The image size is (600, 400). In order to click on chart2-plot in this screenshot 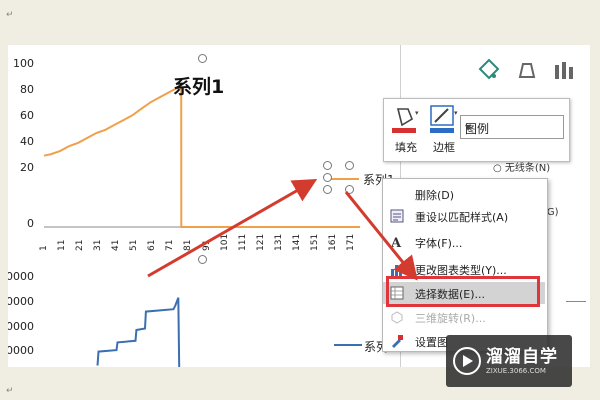, I will do `click(138, 332)`.